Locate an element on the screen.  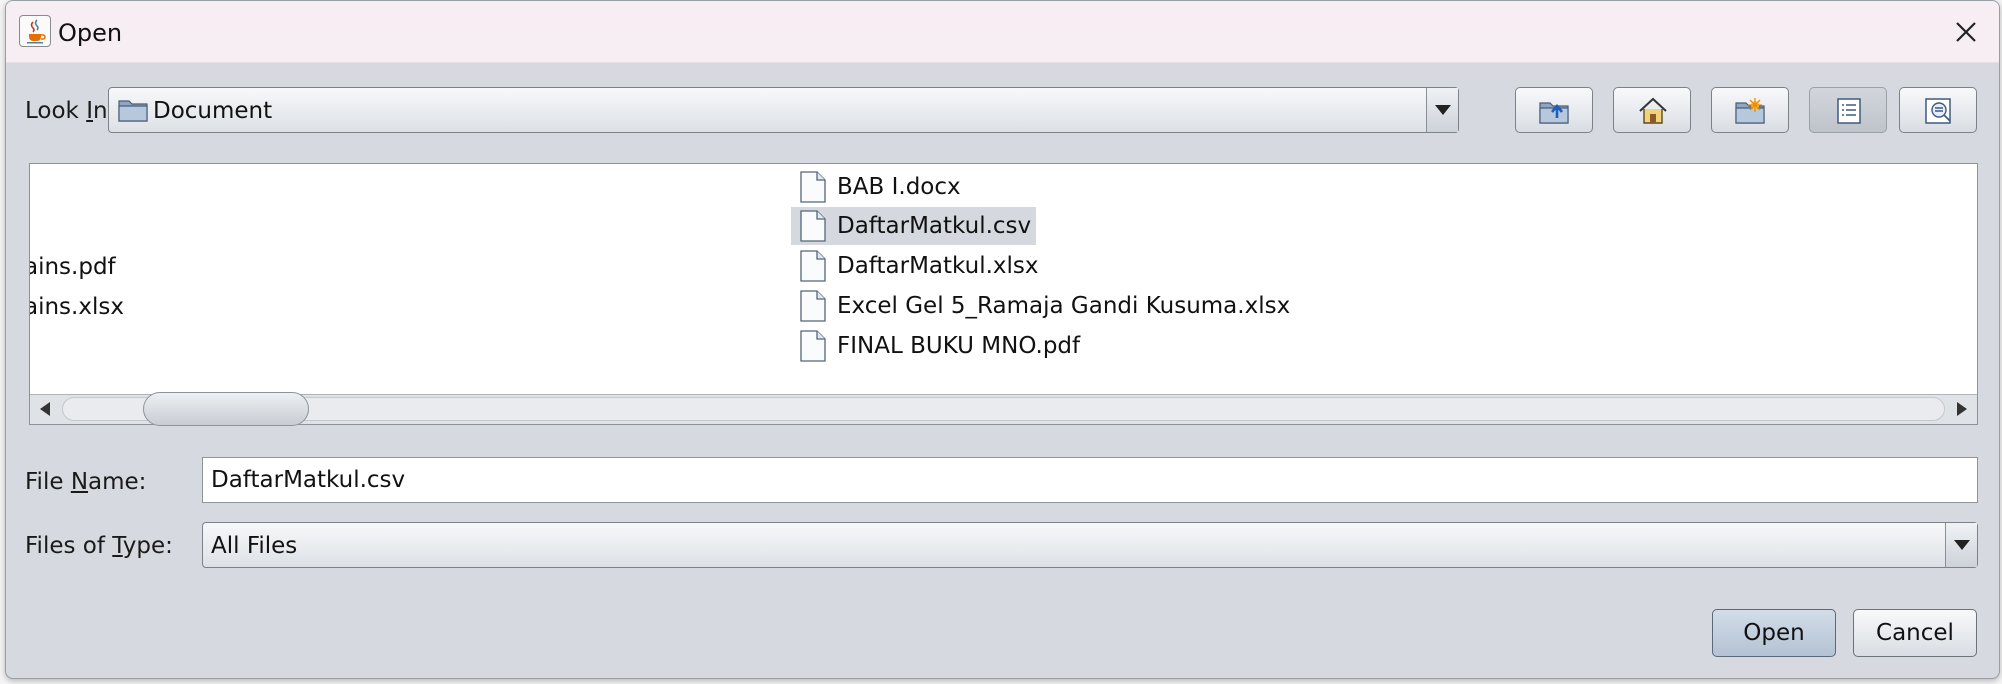
up-one-level-button is located at coordinates (1554, 110).